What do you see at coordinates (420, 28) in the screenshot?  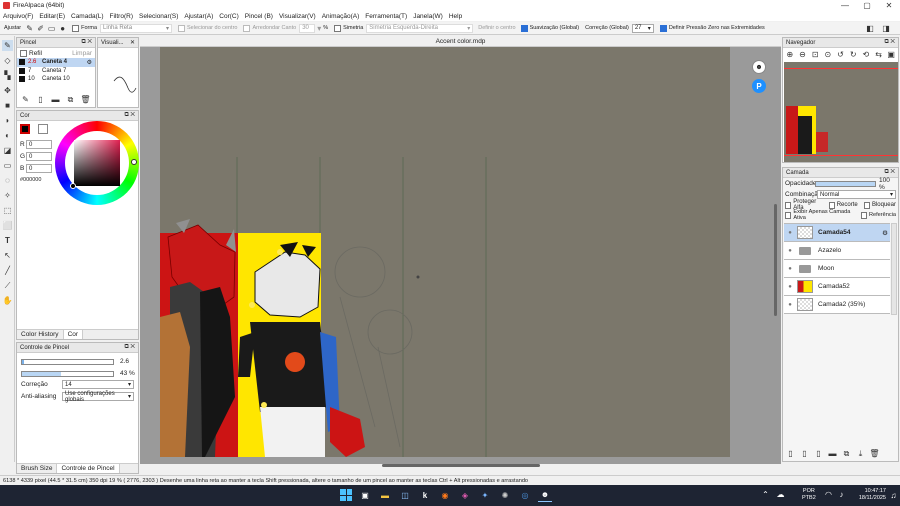 I see `simetria-select: Simetria Esquerda-Direita ▾` at bounding box center [420, 28].